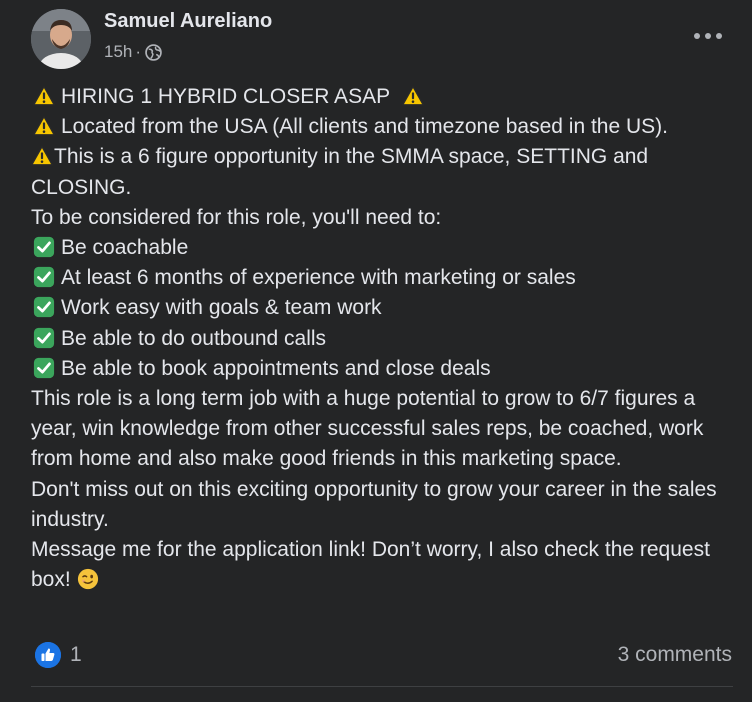 Image resolution: width=752 pixels, height=702 pixels. I want to click on post-line: Be coachable, so click(383, 248).